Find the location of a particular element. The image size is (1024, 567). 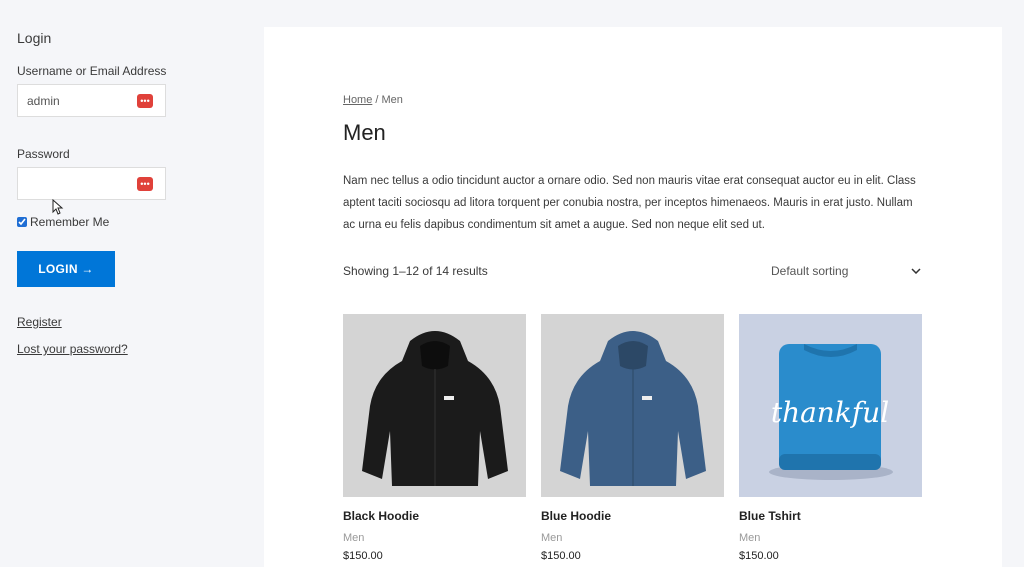

product-name: Blue Hoodie is located at coordinates (632, 516).